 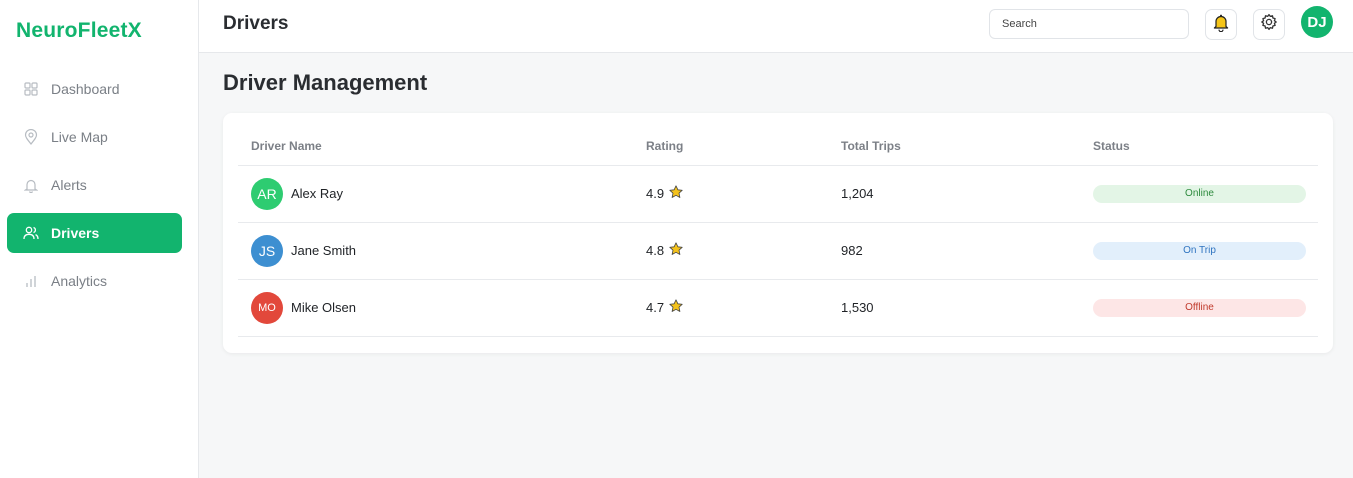 What do you see at coordinates (1089, 24) in the screenshot?
I see `search-input` at bounding box center [1089, 24].